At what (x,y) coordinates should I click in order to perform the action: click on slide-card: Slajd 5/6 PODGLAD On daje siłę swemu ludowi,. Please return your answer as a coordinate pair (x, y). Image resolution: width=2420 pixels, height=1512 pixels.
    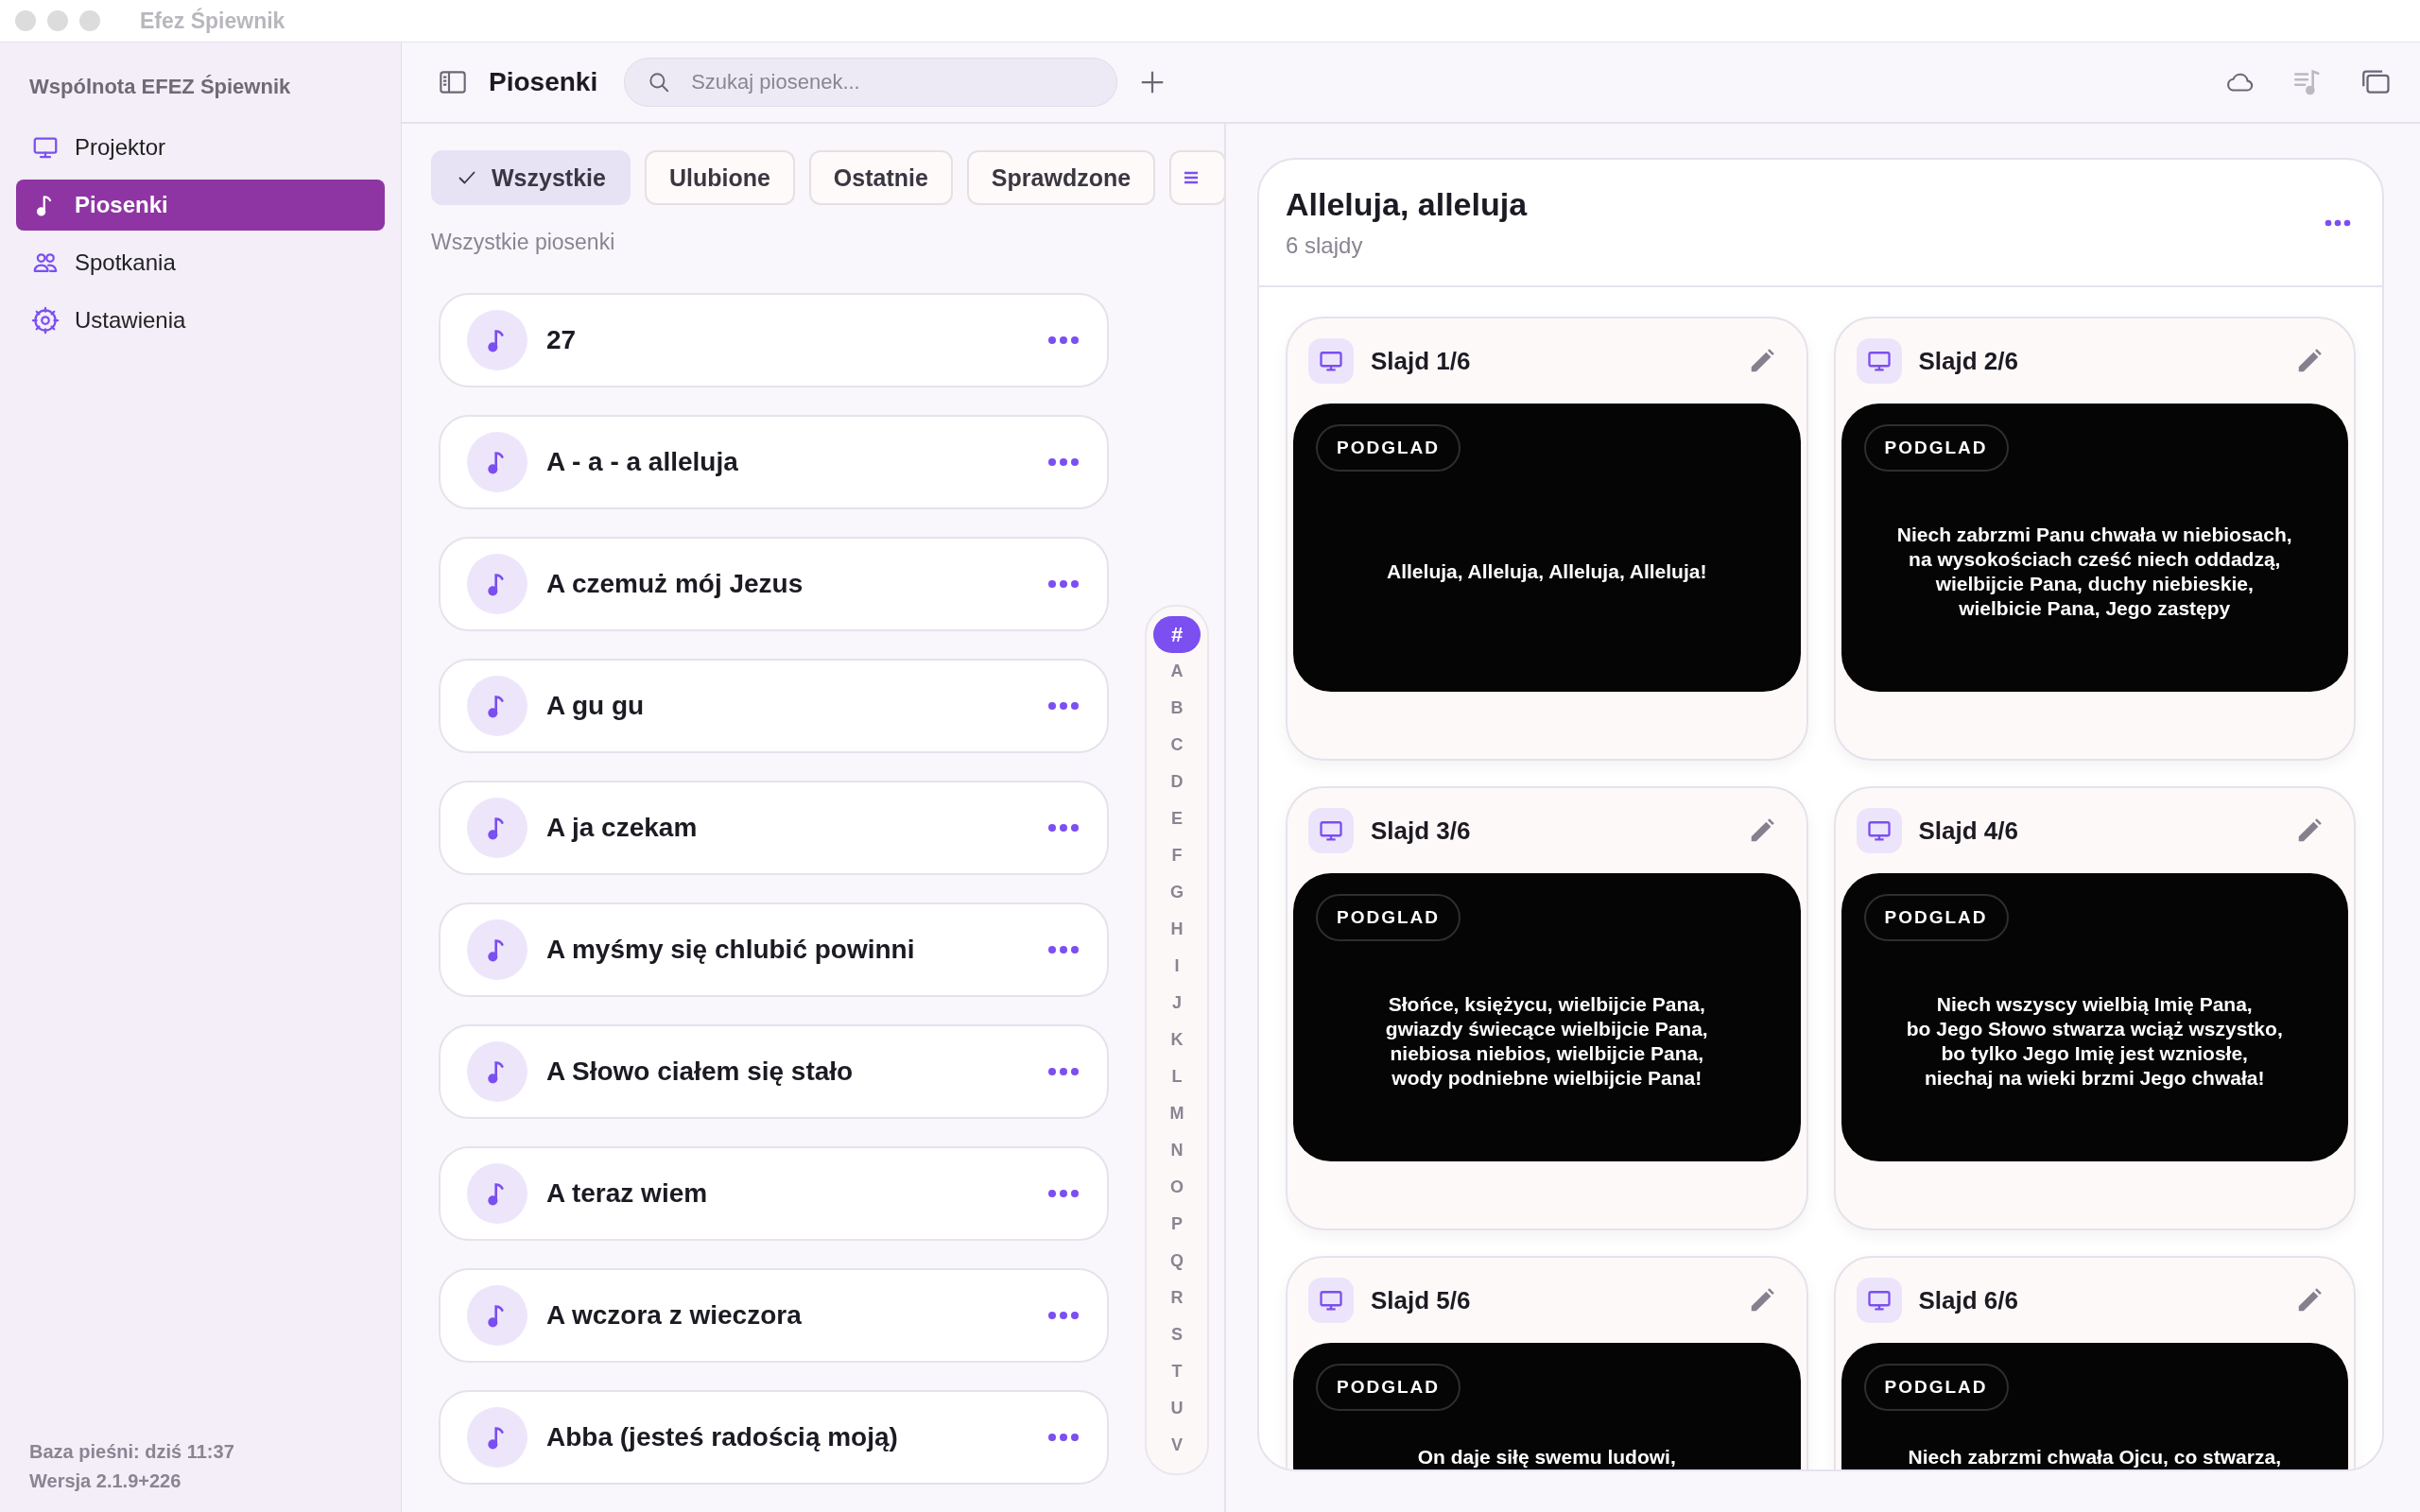
    Looking at the image, I should click on (1547, 1362).